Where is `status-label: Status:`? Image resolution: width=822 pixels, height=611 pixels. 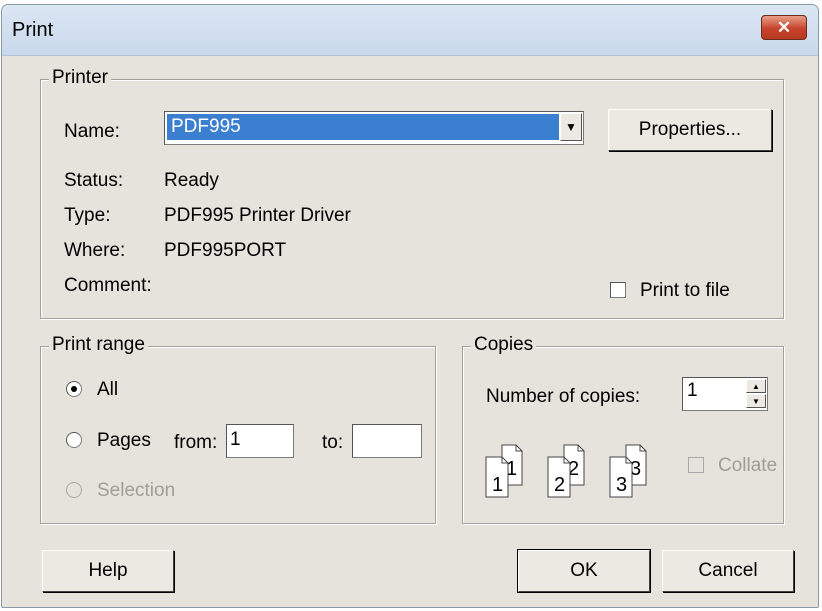
status-label: Status: is located at coordinates (94, 180).